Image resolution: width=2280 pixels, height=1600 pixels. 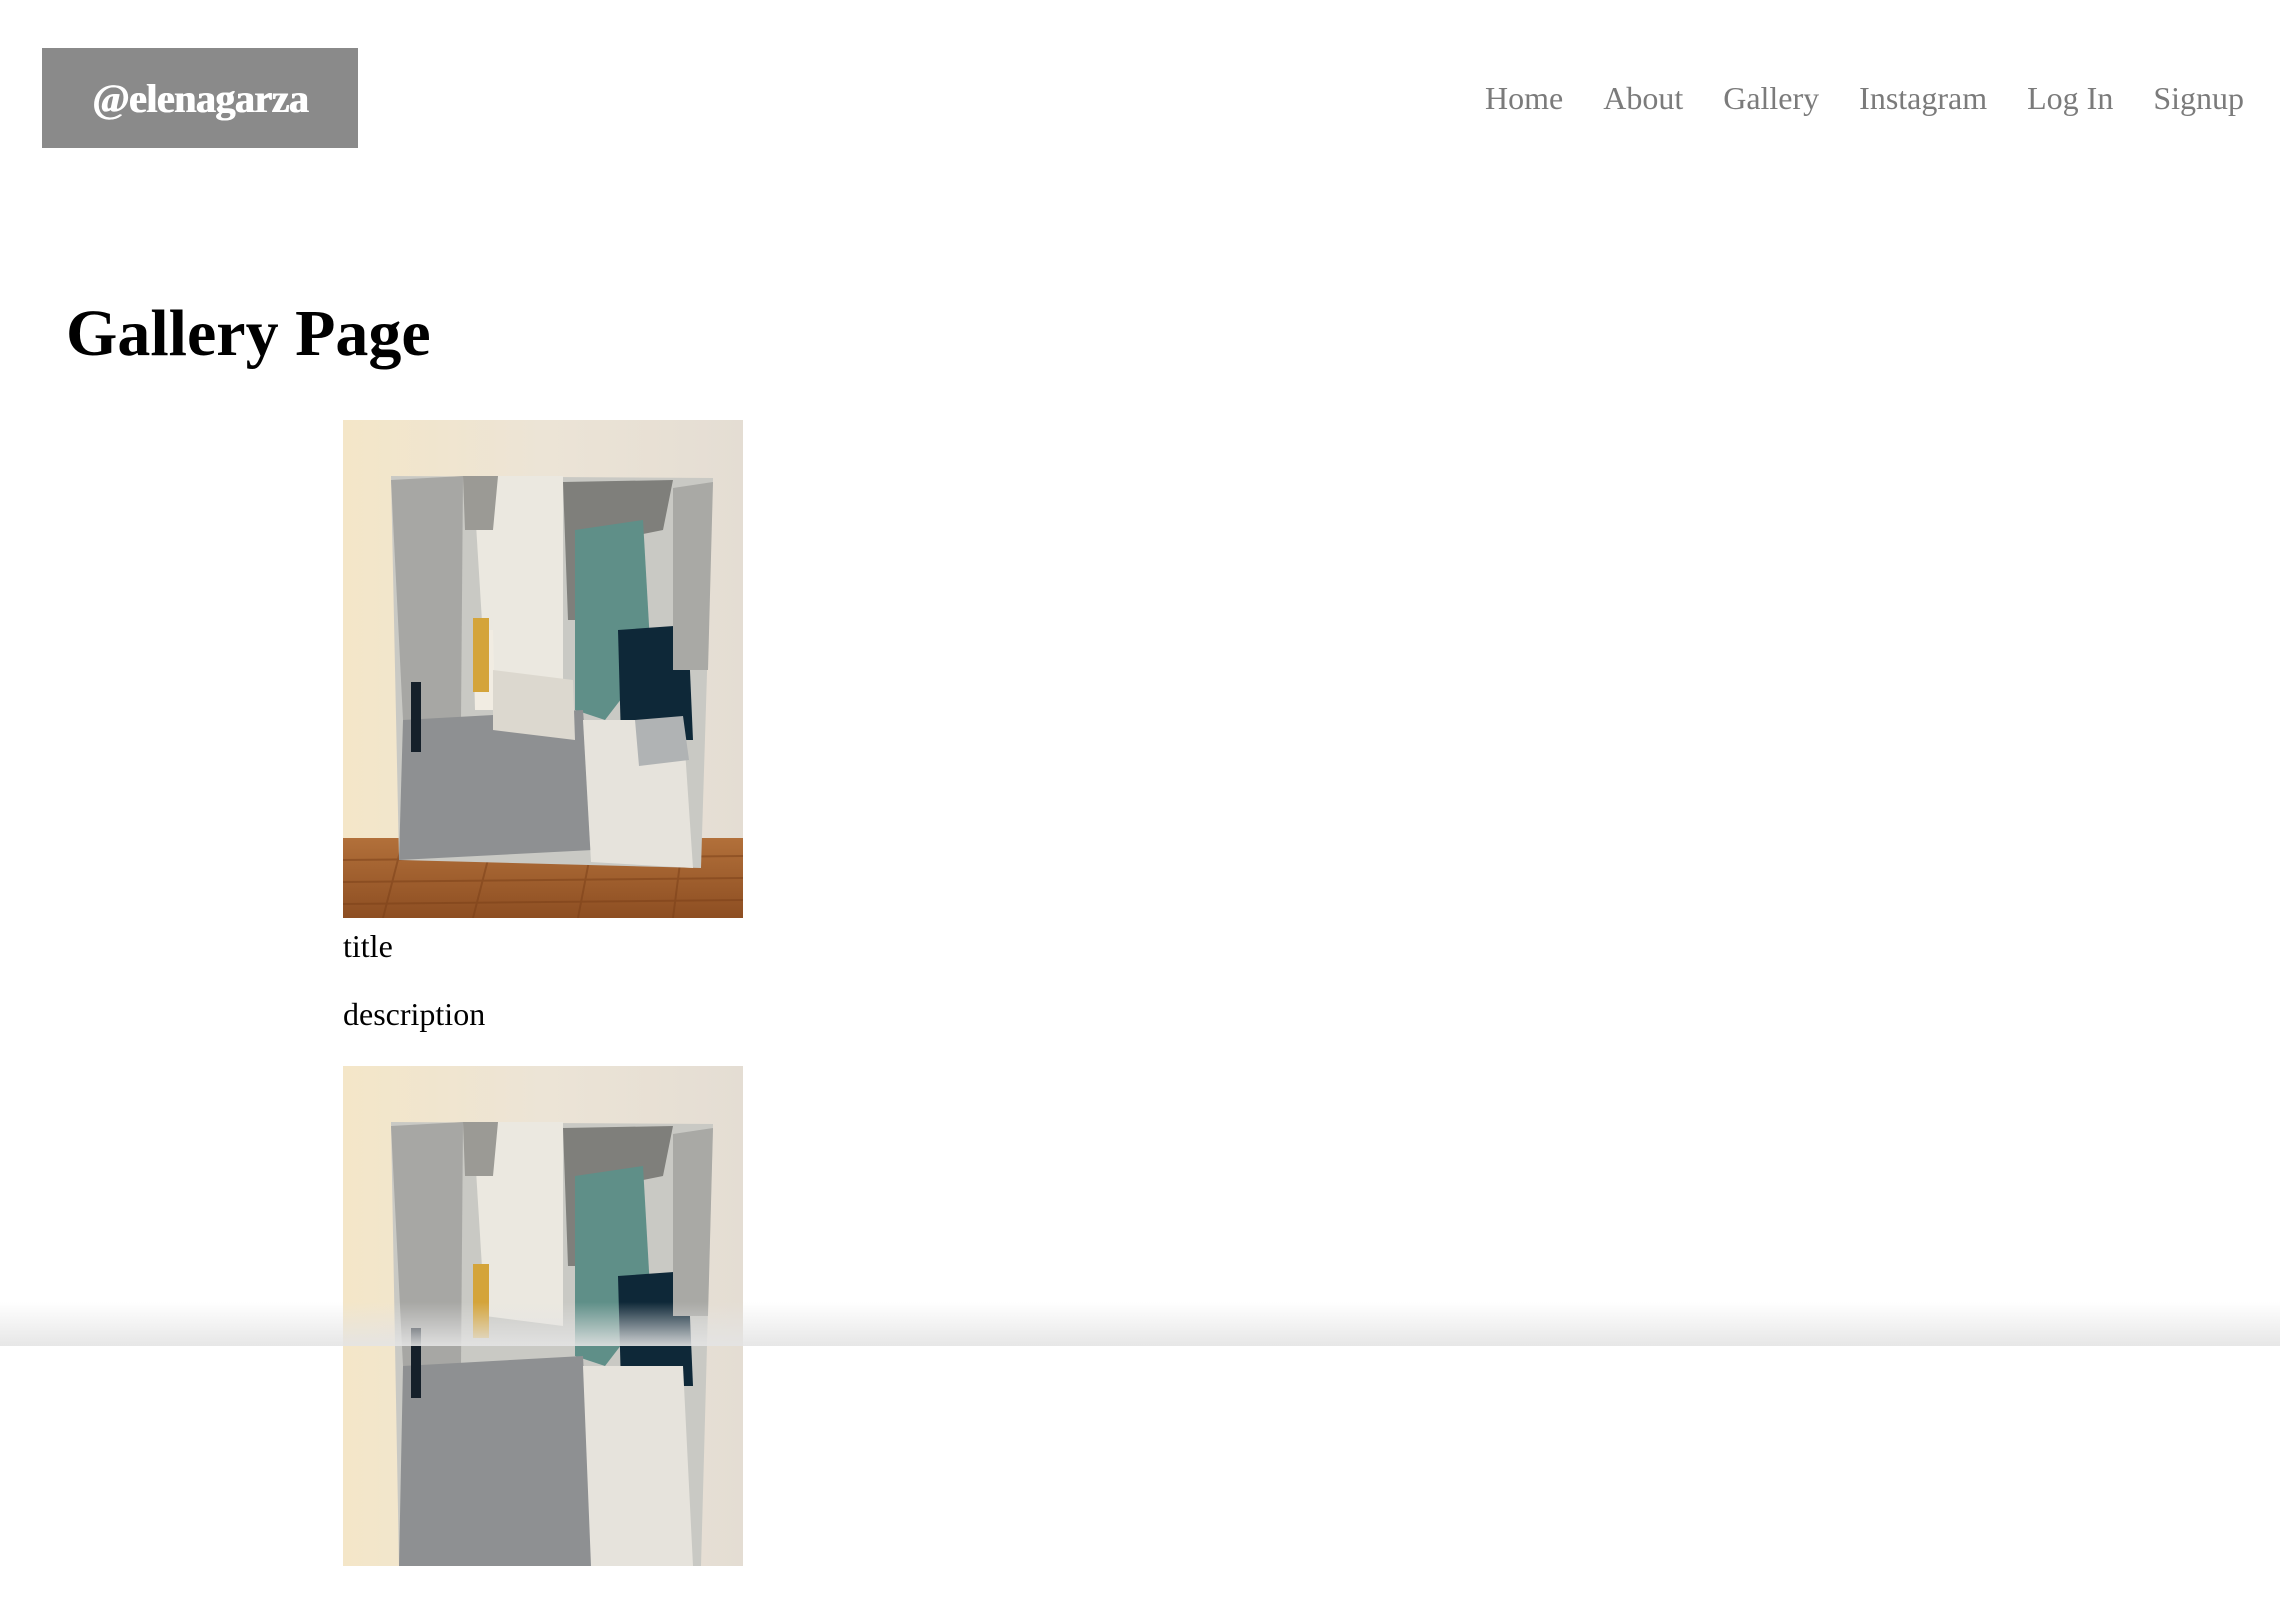 What do you see at coordinates (1140, 1324) in the screenshot?
I see `bottom-shadow` at bounding box center [1140, 1324].